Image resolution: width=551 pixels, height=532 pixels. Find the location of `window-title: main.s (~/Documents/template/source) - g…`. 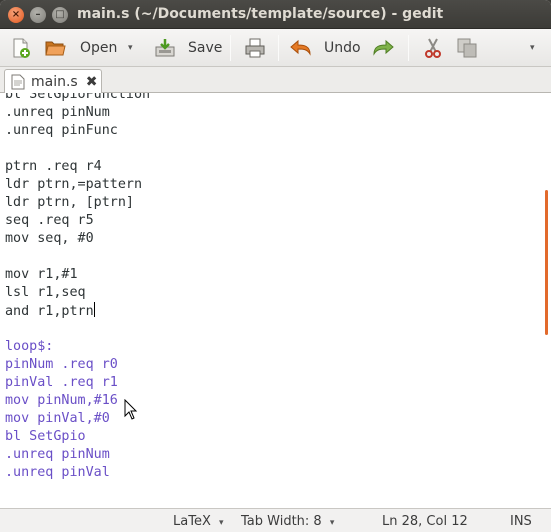

window-title: main.s (~/Documents/template/source) - g… is located at coordinates (260, 14).